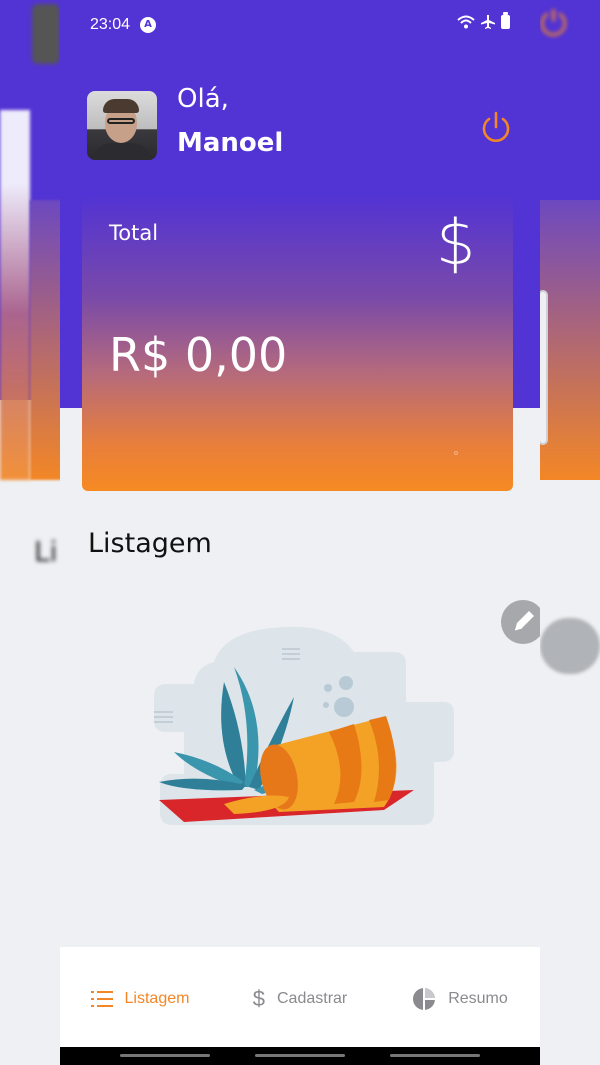  What do you see at coordinates (148, 25) in the screenshot?
I see `android-auto-icon: A` at bounding box center [148, 25].